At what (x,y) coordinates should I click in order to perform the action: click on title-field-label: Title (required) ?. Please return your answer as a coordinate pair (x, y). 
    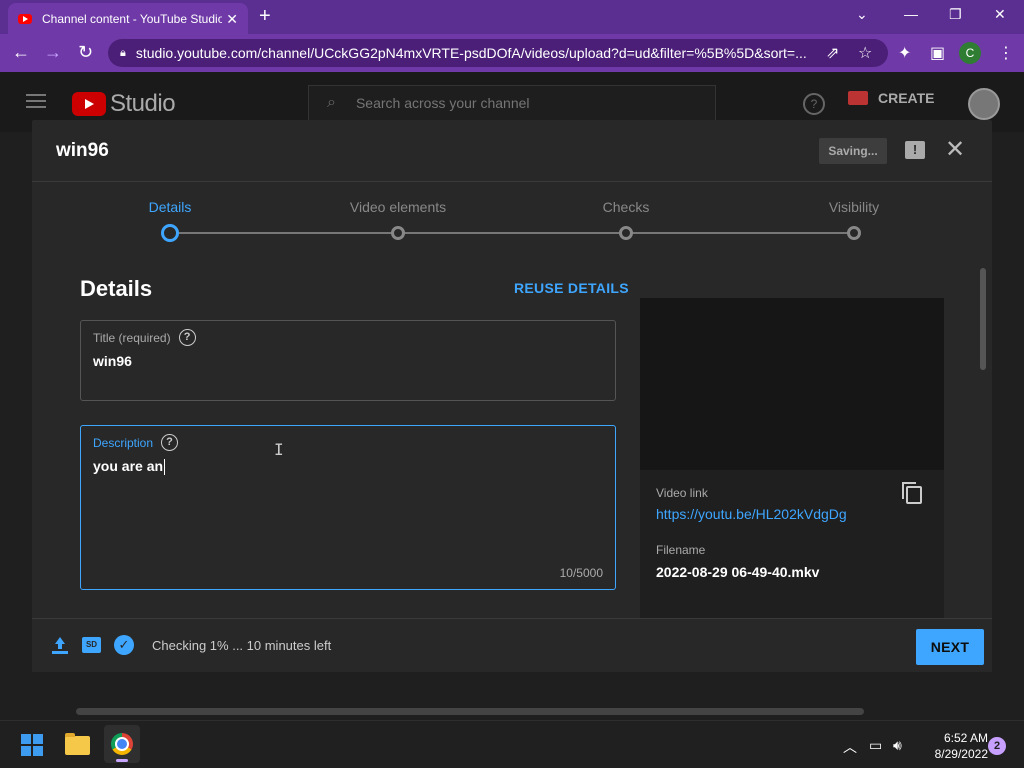
    Looking at the image, I should click on (144, 337).